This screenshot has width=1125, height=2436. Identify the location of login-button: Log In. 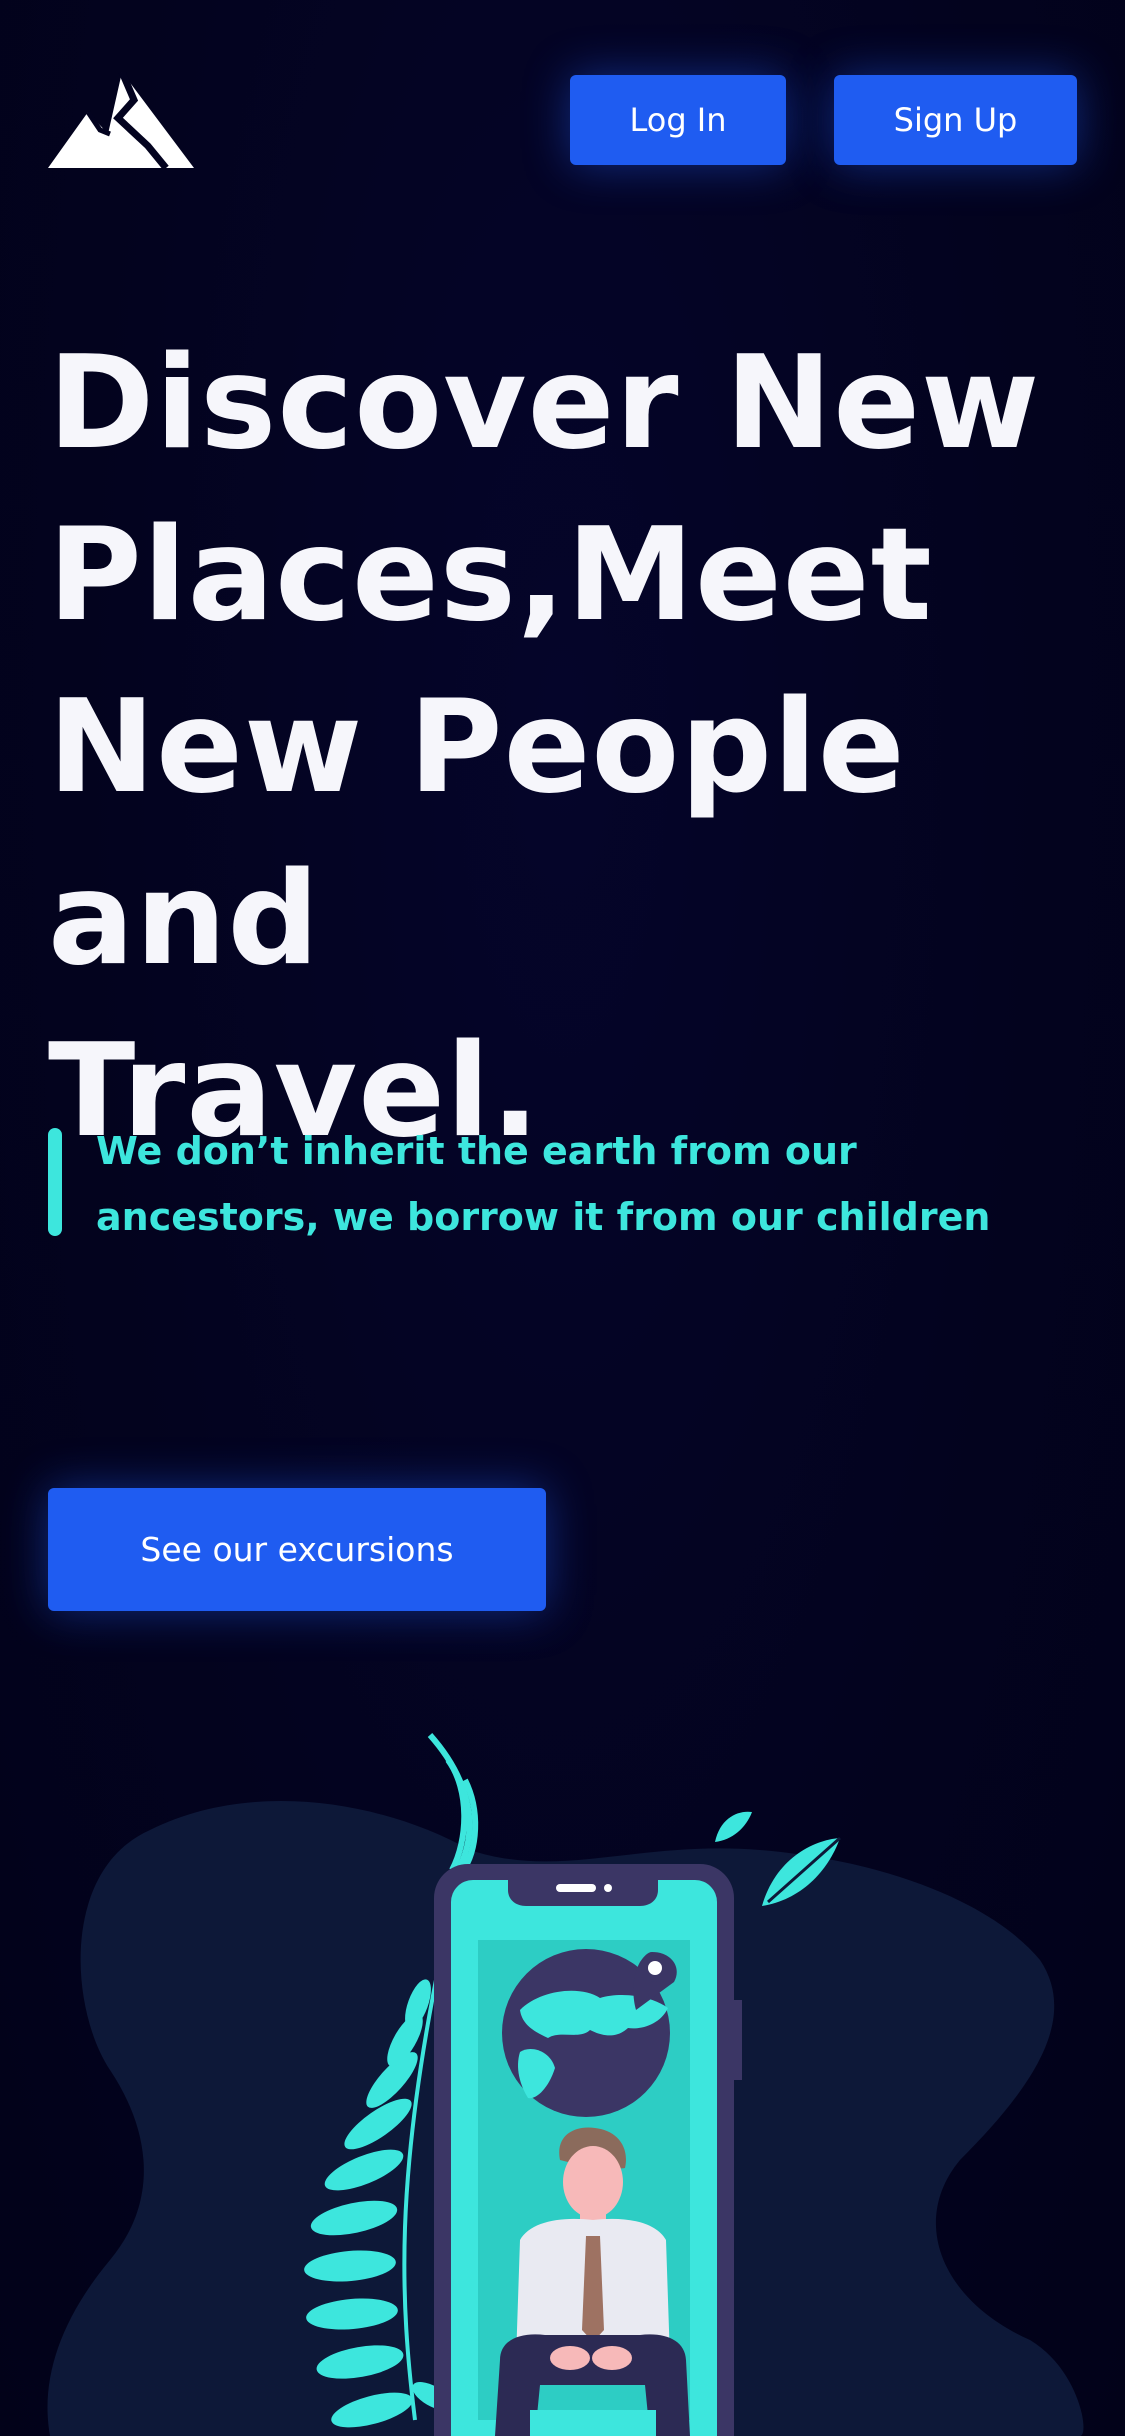
(678, 120).